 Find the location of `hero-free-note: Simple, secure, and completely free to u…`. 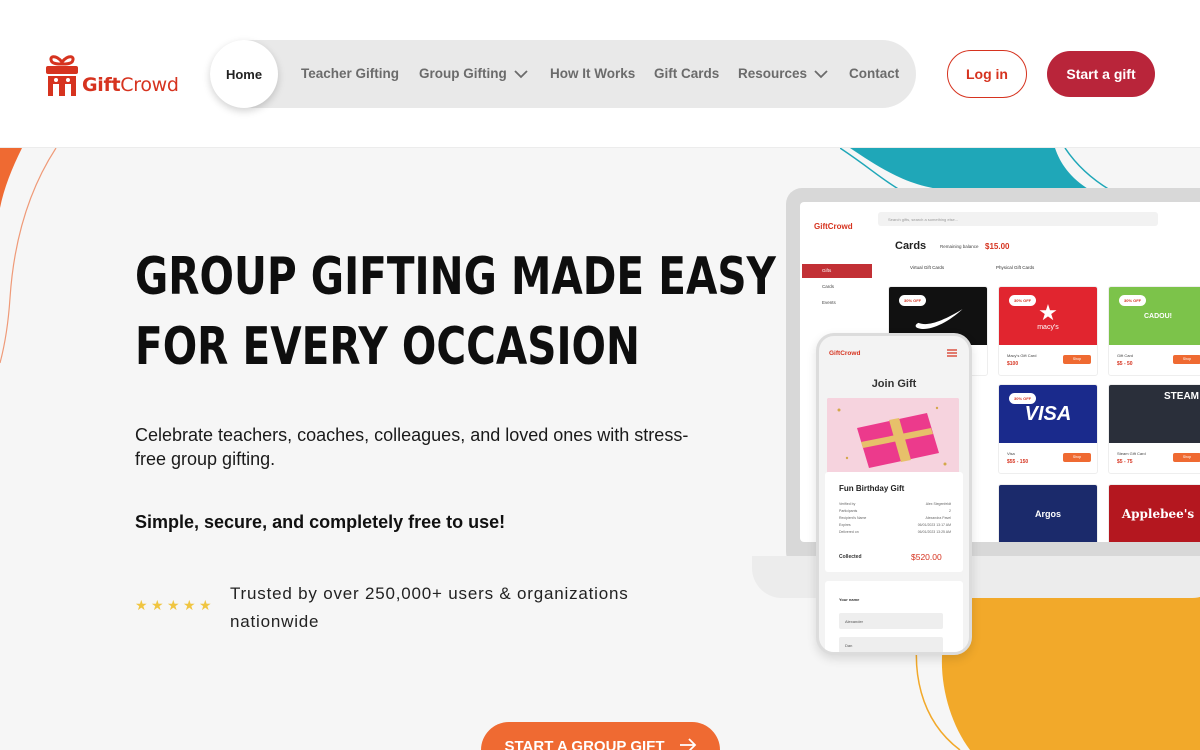

hero-free-note: Simple, secure, and completely free to u… is located at coordinates (320, 522).